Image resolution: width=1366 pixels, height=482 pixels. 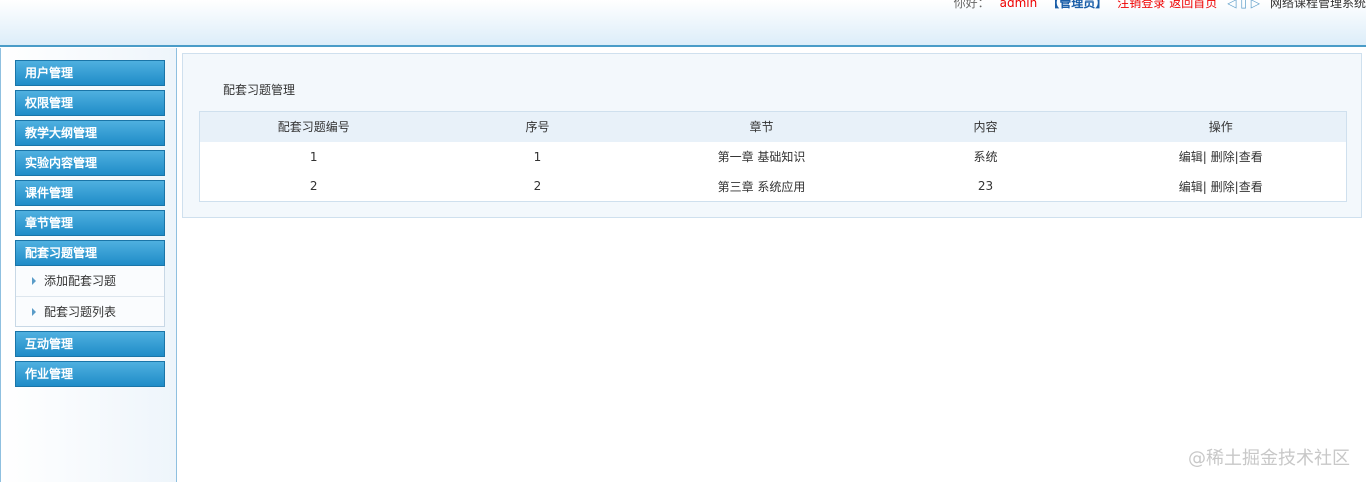 I want to click on cell-chapter: 第一章 基础知识, so click(x=761, y=157).